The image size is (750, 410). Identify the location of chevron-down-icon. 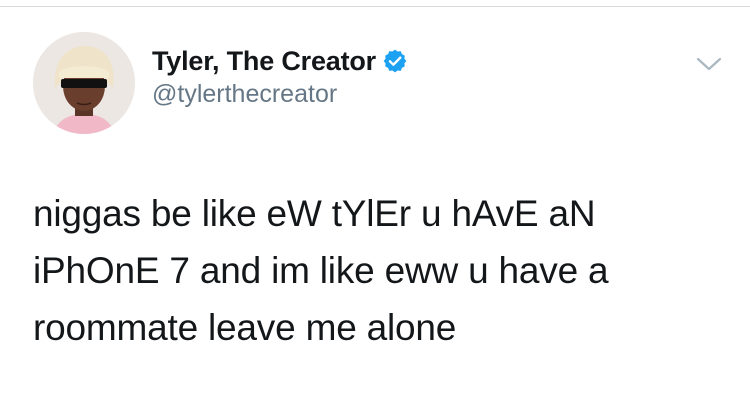
(709, 64).